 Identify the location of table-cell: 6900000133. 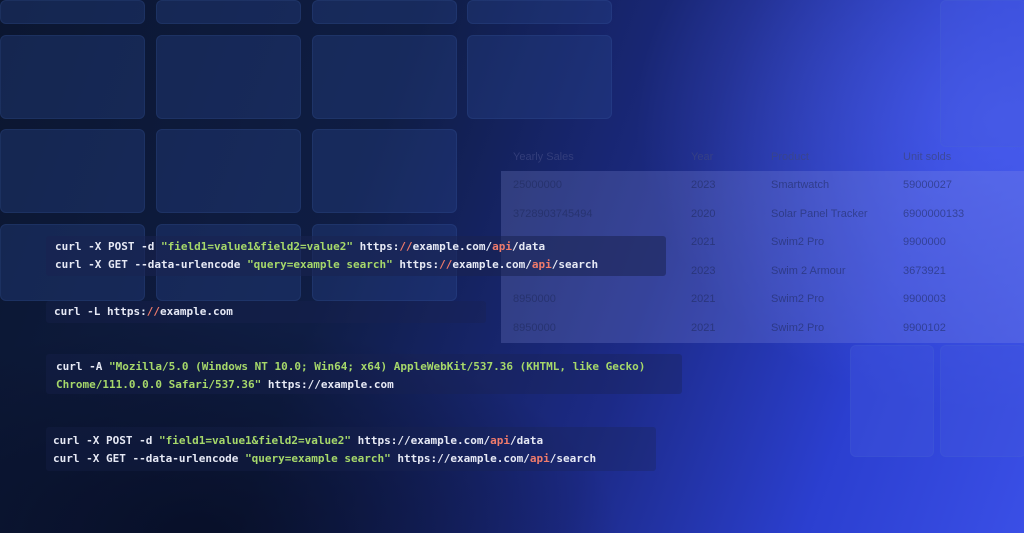
(934, 213).